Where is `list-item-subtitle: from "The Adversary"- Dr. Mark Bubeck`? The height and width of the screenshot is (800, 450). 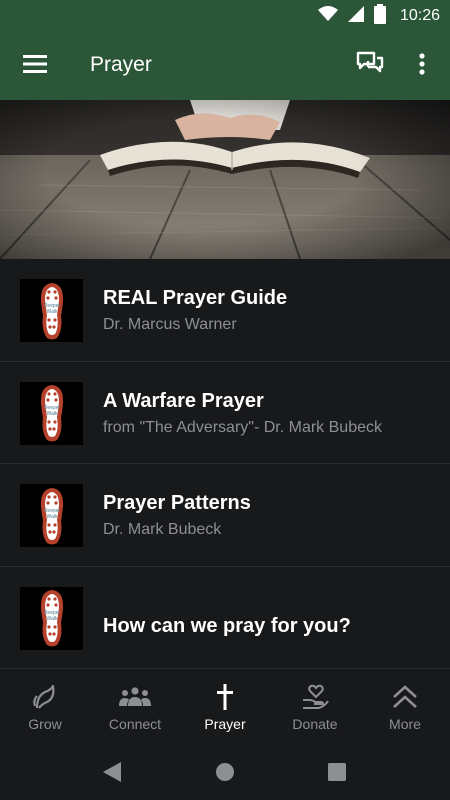
list-item-subtitle: from "The Adversary"- Dr. Mark Bubeck is located at coordinates (242, 427).